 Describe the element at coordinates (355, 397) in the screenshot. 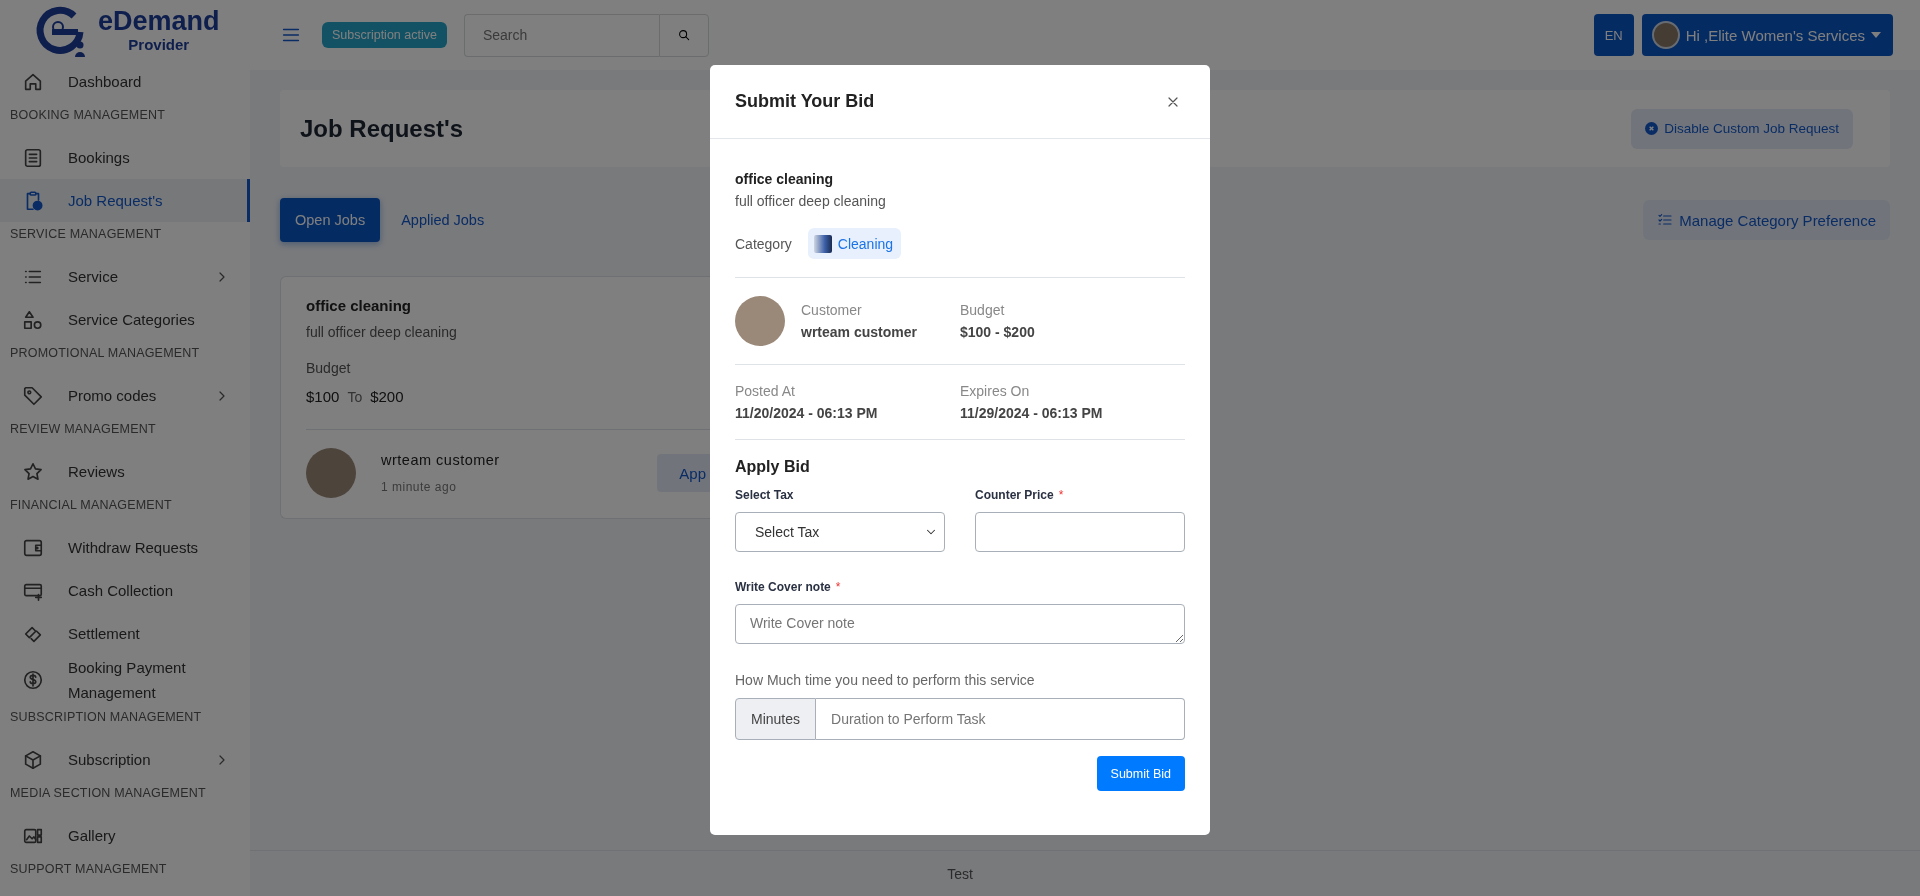

I see `budget-separator: To` at that location.